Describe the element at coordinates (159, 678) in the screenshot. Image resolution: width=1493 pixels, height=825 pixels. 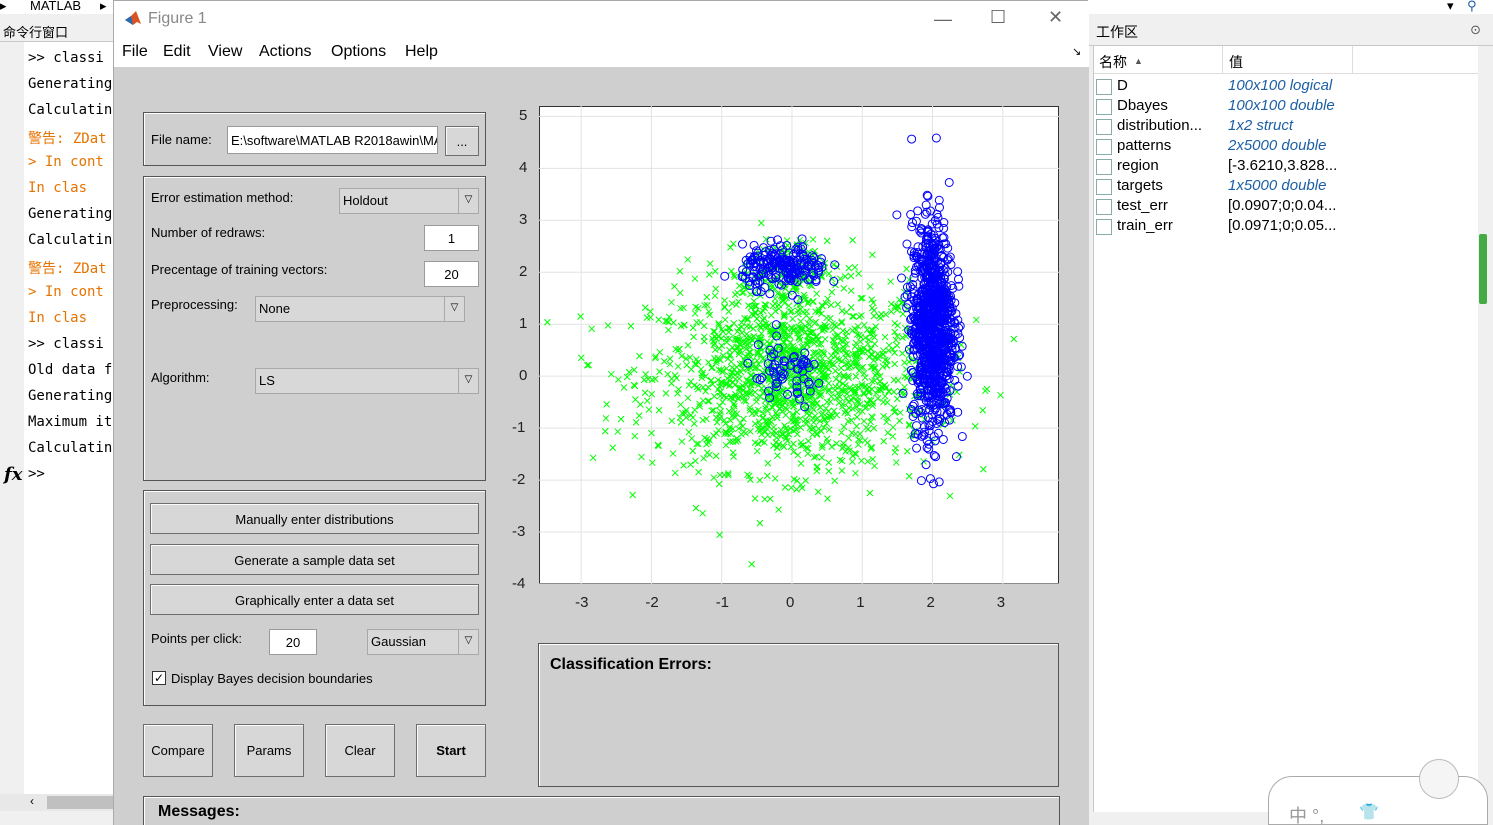
I see `bayes-checkbox: ✓` at that location.